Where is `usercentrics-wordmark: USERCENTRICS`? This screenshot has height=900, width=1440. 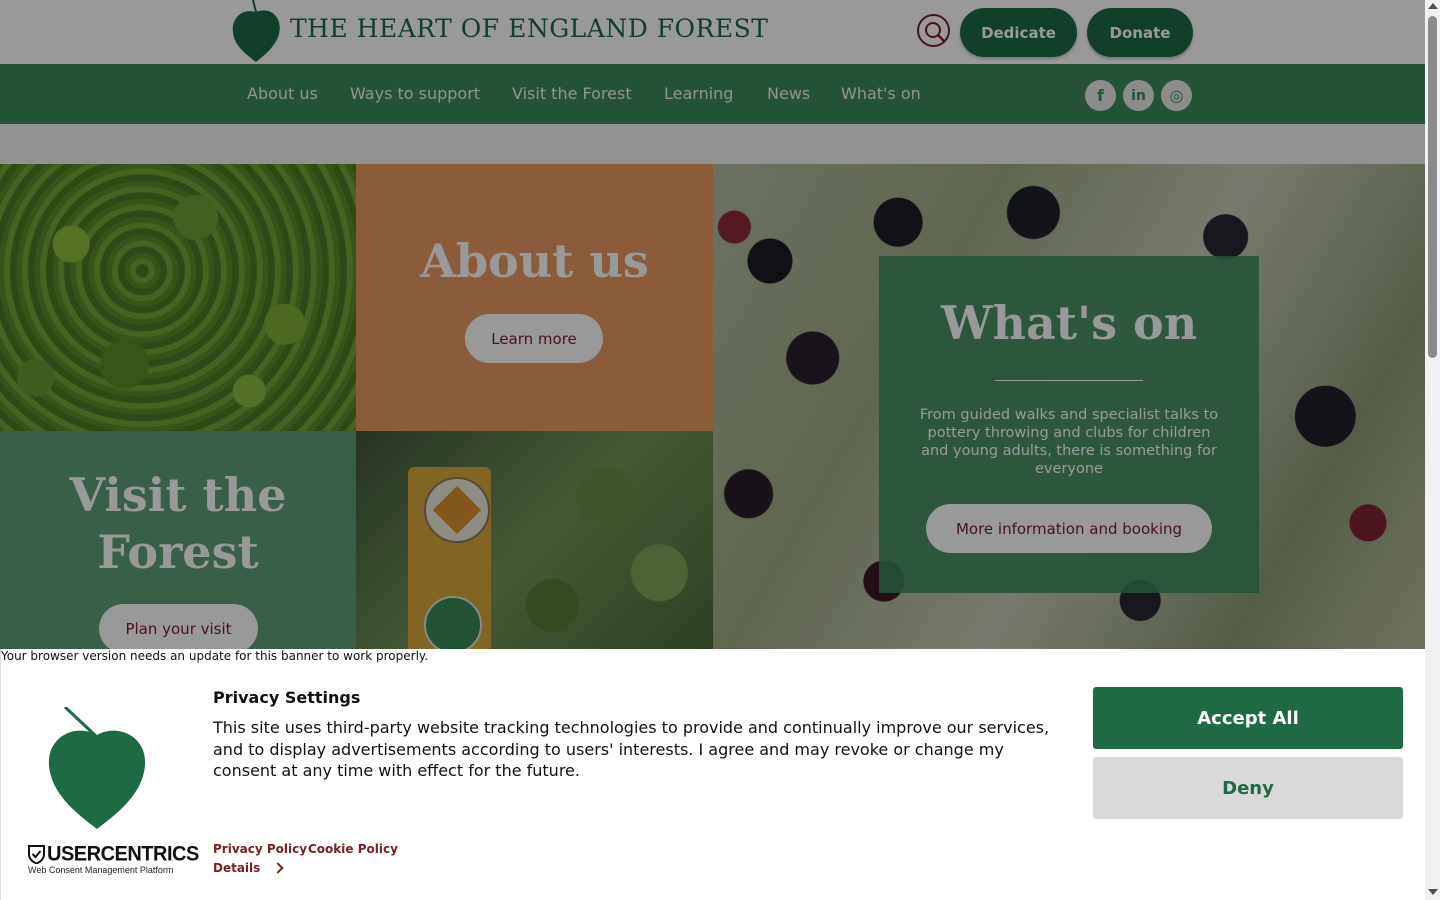 usercentrics-wordmark: USERCENTRICS is located at coordinates (123, 854).